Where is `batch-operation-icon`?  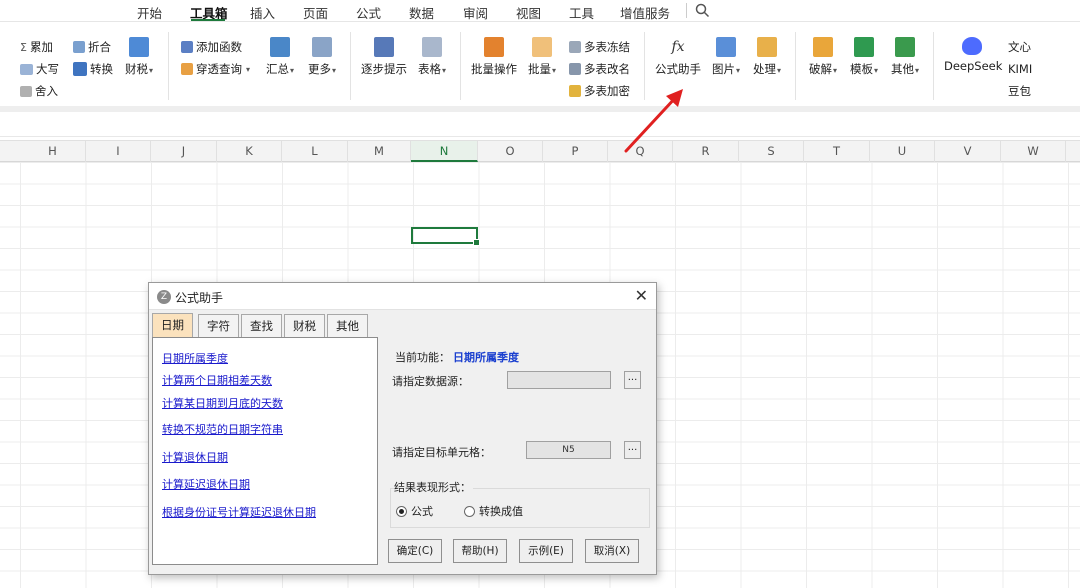
batch-operation-icon is located at coordinates (494, 47).